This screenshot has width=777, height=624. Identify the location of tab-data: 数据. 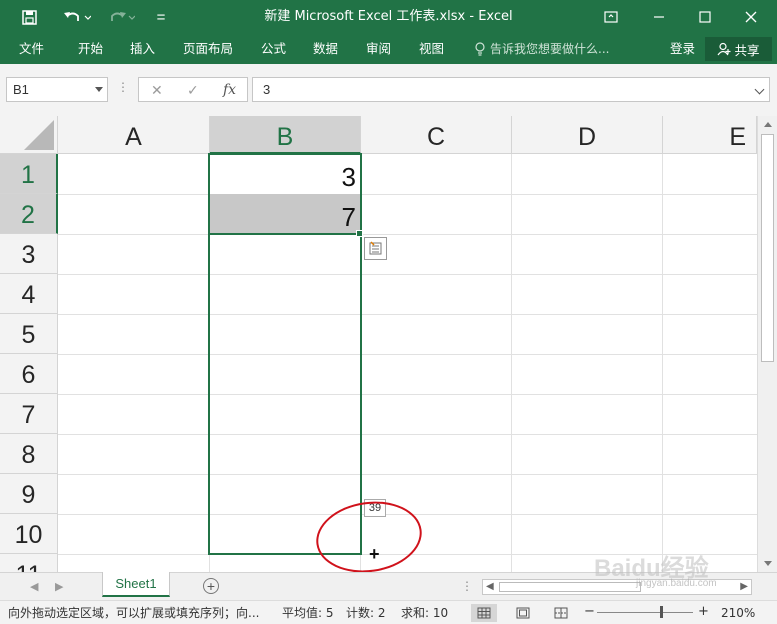
(325, 49).